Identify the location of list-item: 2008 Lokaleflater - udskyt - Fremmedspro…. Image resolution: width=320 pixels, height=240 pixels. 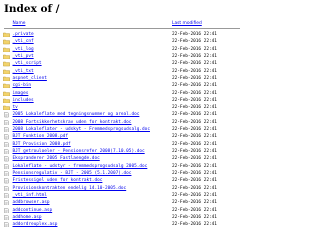
(120, 129).